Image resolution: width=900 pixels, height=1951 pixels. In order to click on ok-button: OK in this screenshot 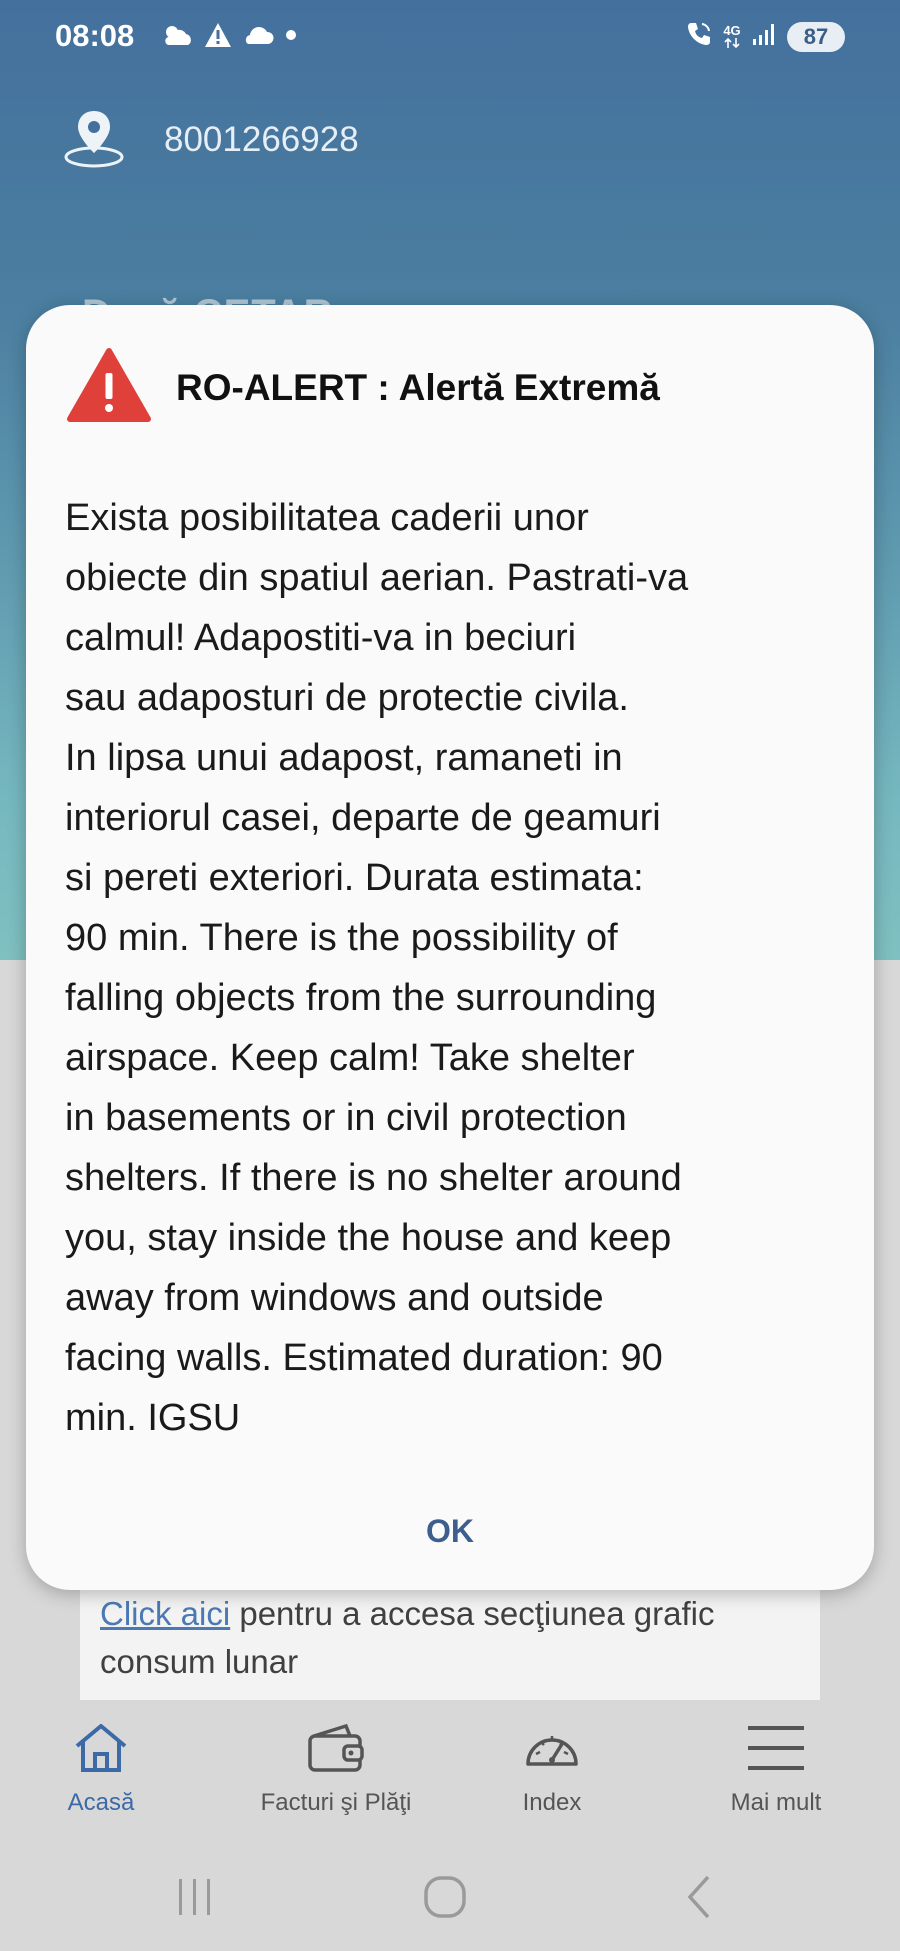, I will do `click(450, 1531)`.